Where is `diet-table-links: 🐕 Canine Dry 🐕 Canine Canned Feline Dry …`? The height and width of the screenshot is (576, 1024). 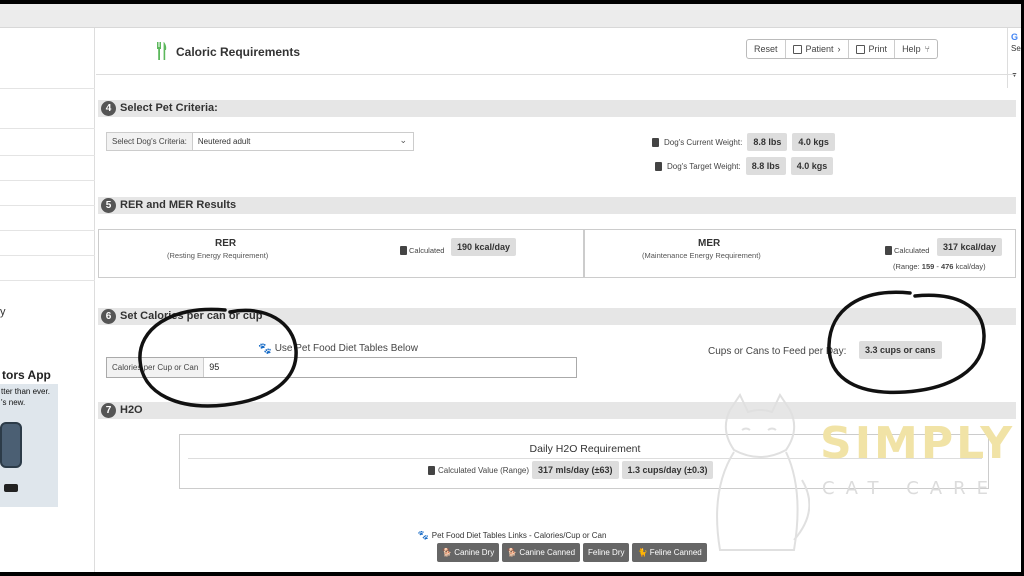
diet-table-links: 🐕 Canine Dry 🐕 Canine Canned Feline Dry … is located at coordinates (572, 552).